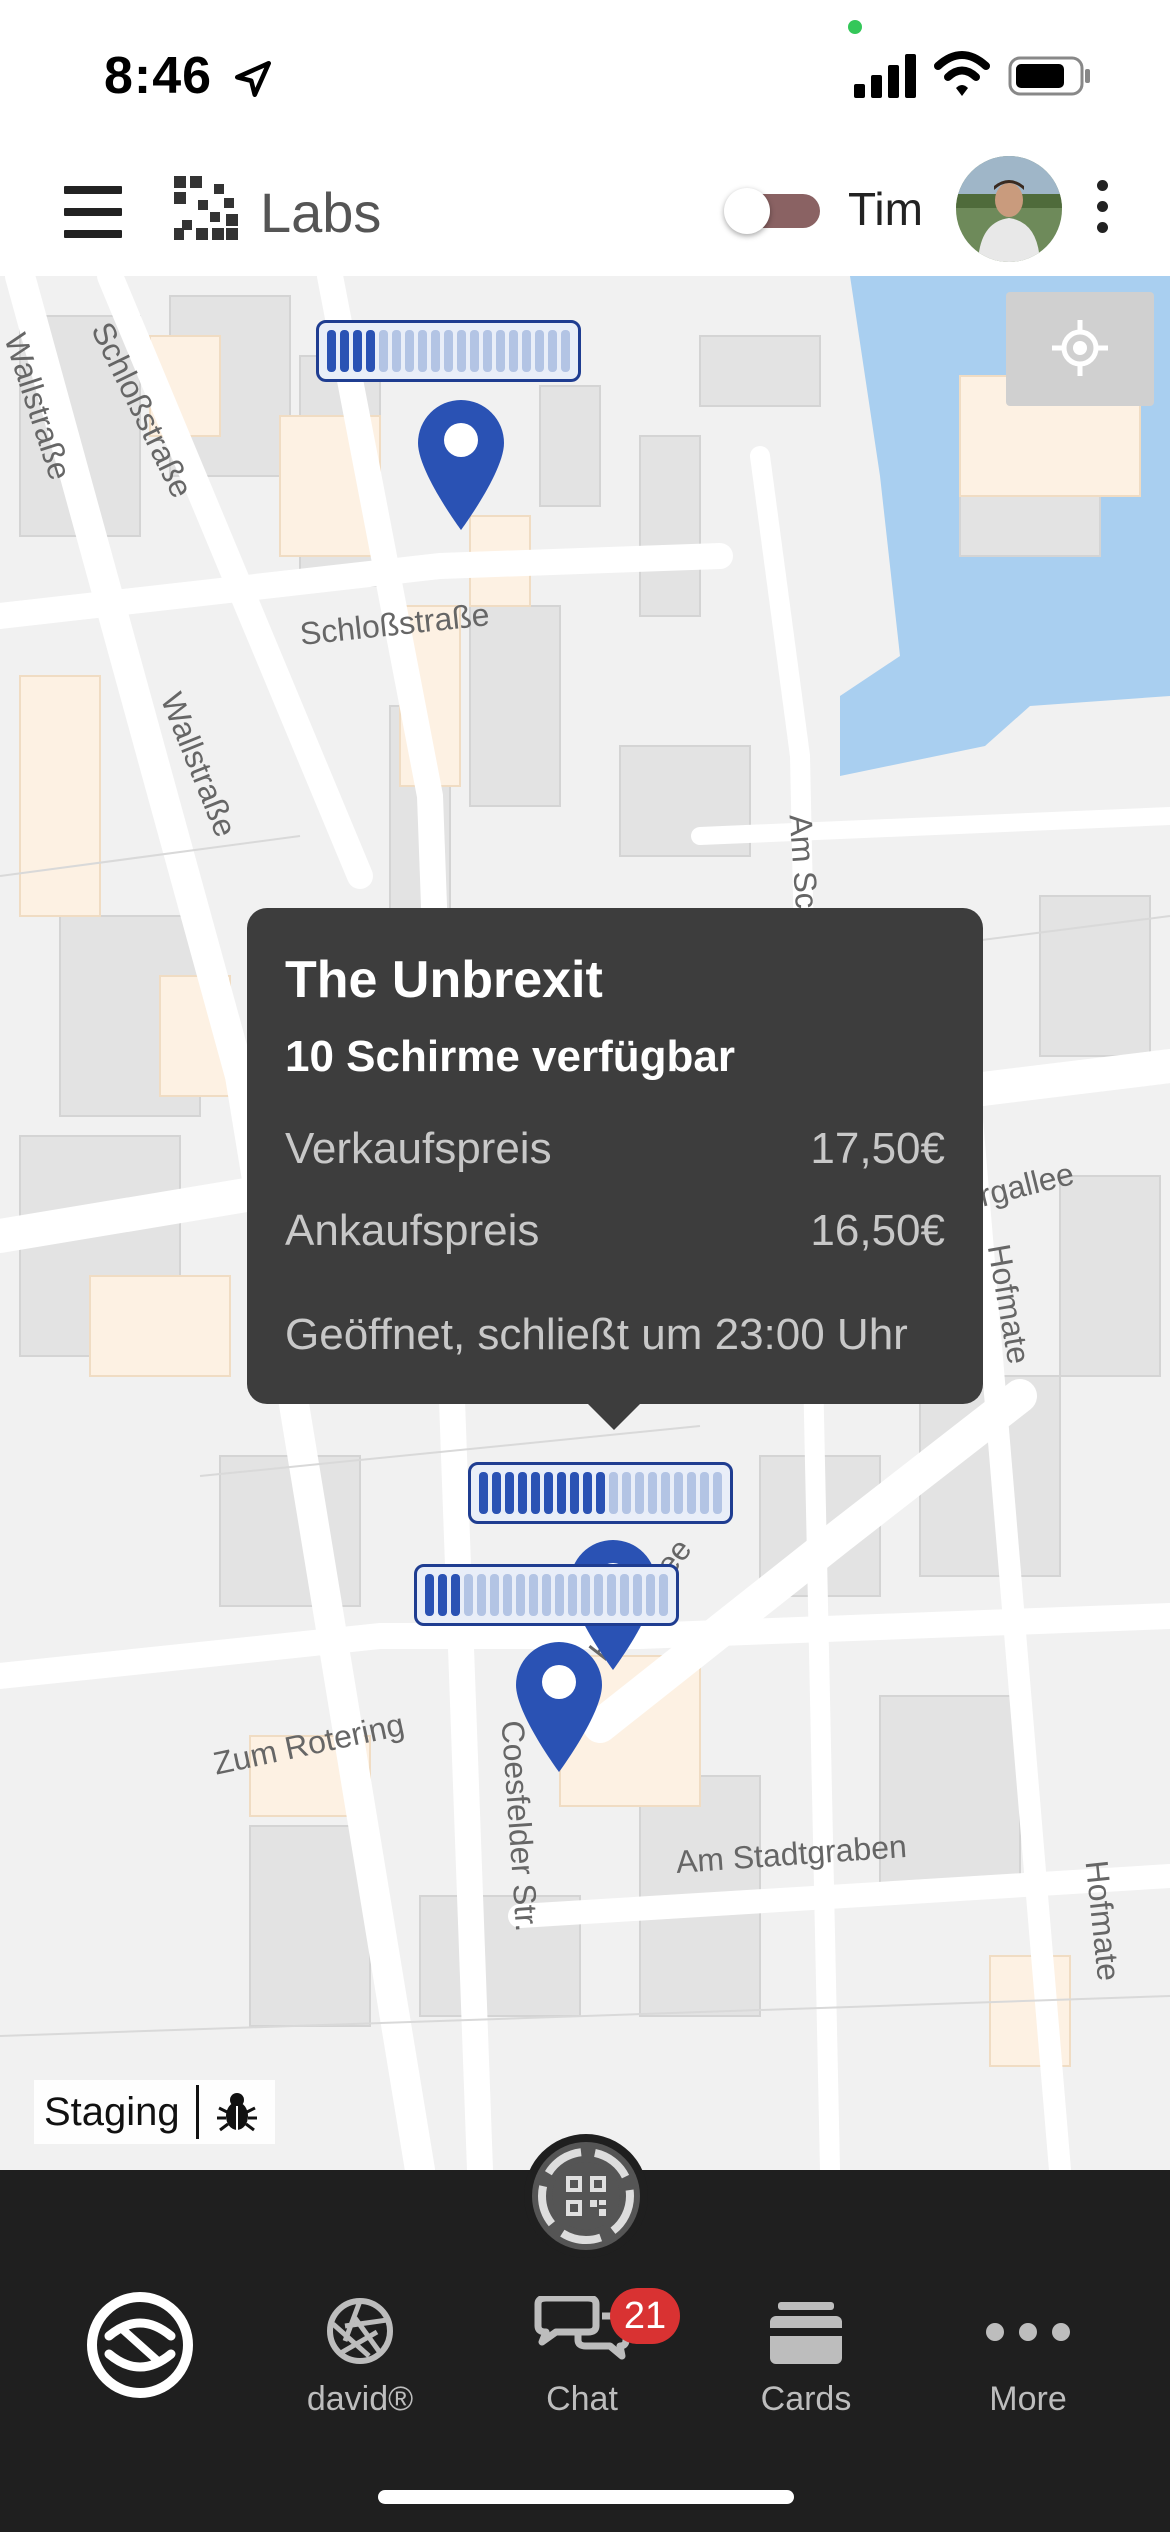  Describe the element at coordinates (158, 76) in the screenshot. I see `status-time: 8:46` at that location.